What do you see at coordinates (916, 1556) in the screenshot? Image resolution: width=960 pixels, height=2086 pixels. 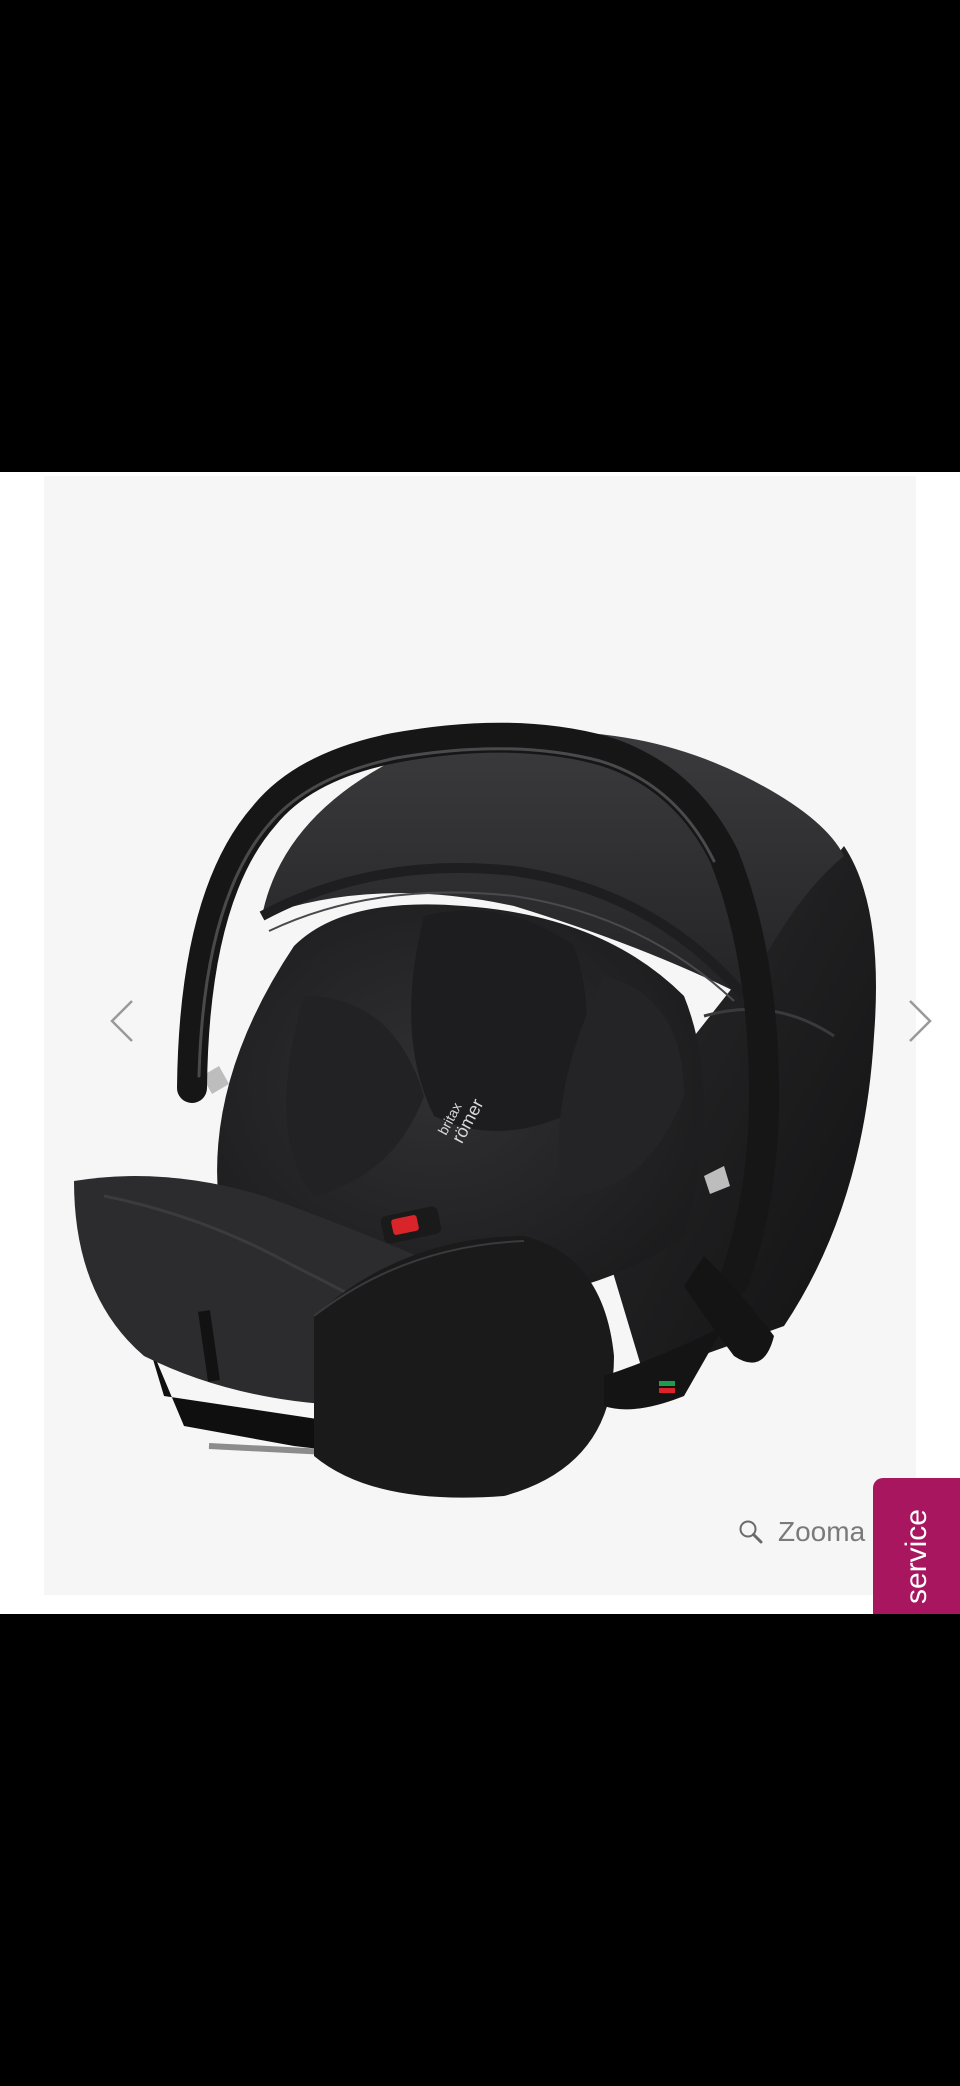 I see `service-tab-label: service` at bounding box center [916, 1556].